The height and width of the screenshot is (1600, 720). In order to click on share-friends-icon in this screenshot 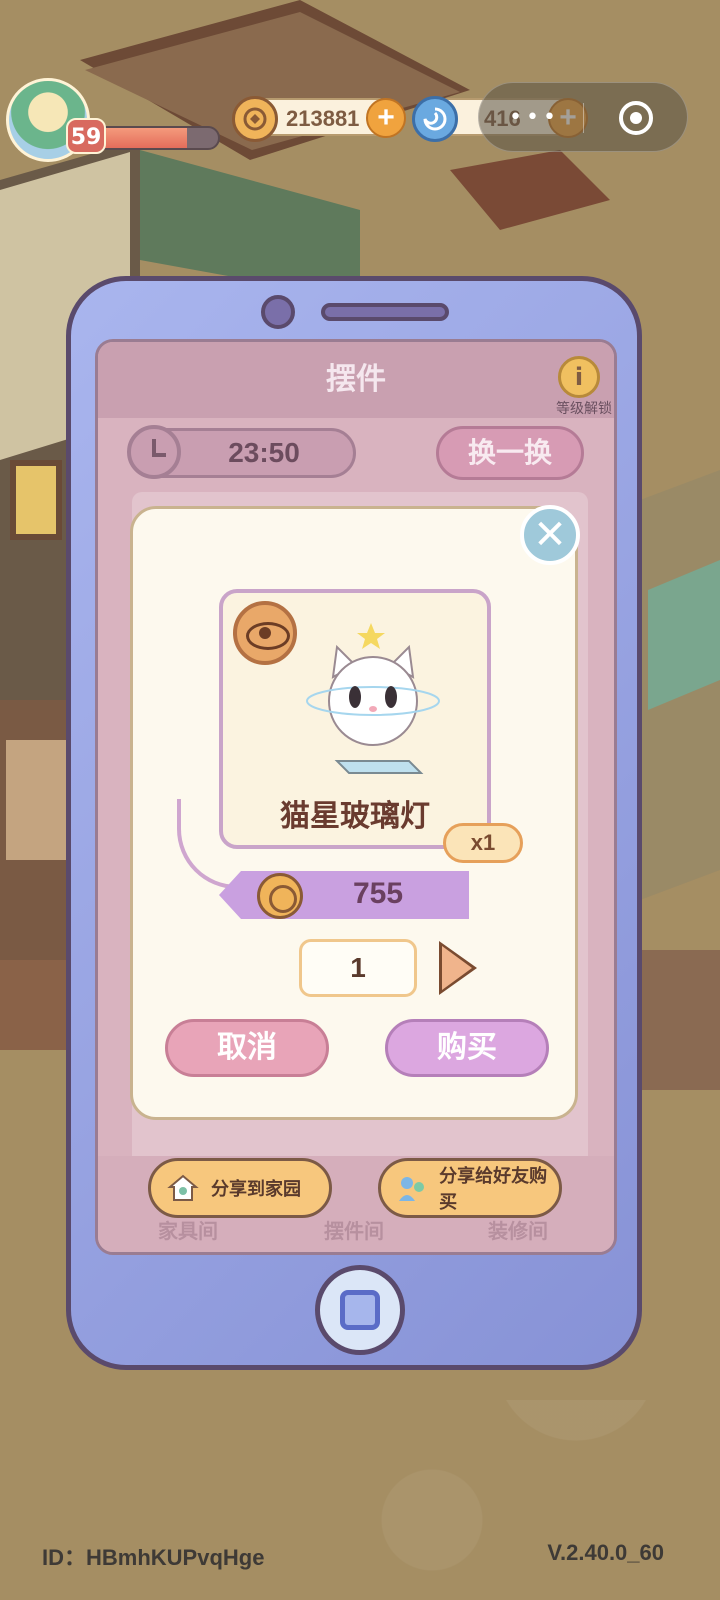, I will do `click(412, 1188)`.